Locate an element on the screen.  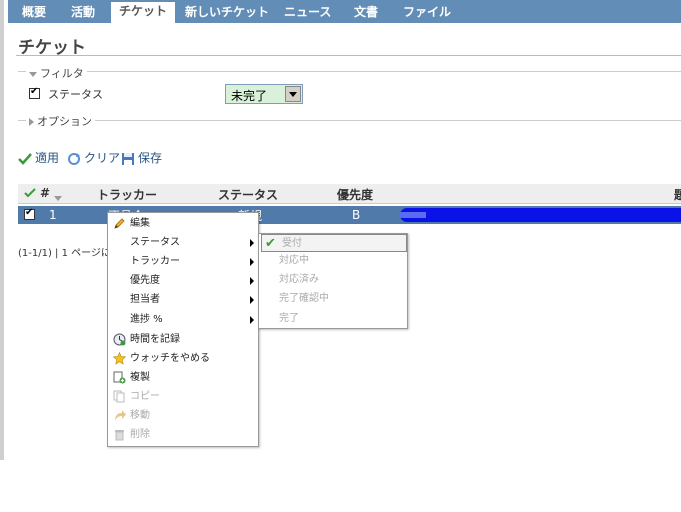
expand-arrow-icon is located at coordinates (31, 122).